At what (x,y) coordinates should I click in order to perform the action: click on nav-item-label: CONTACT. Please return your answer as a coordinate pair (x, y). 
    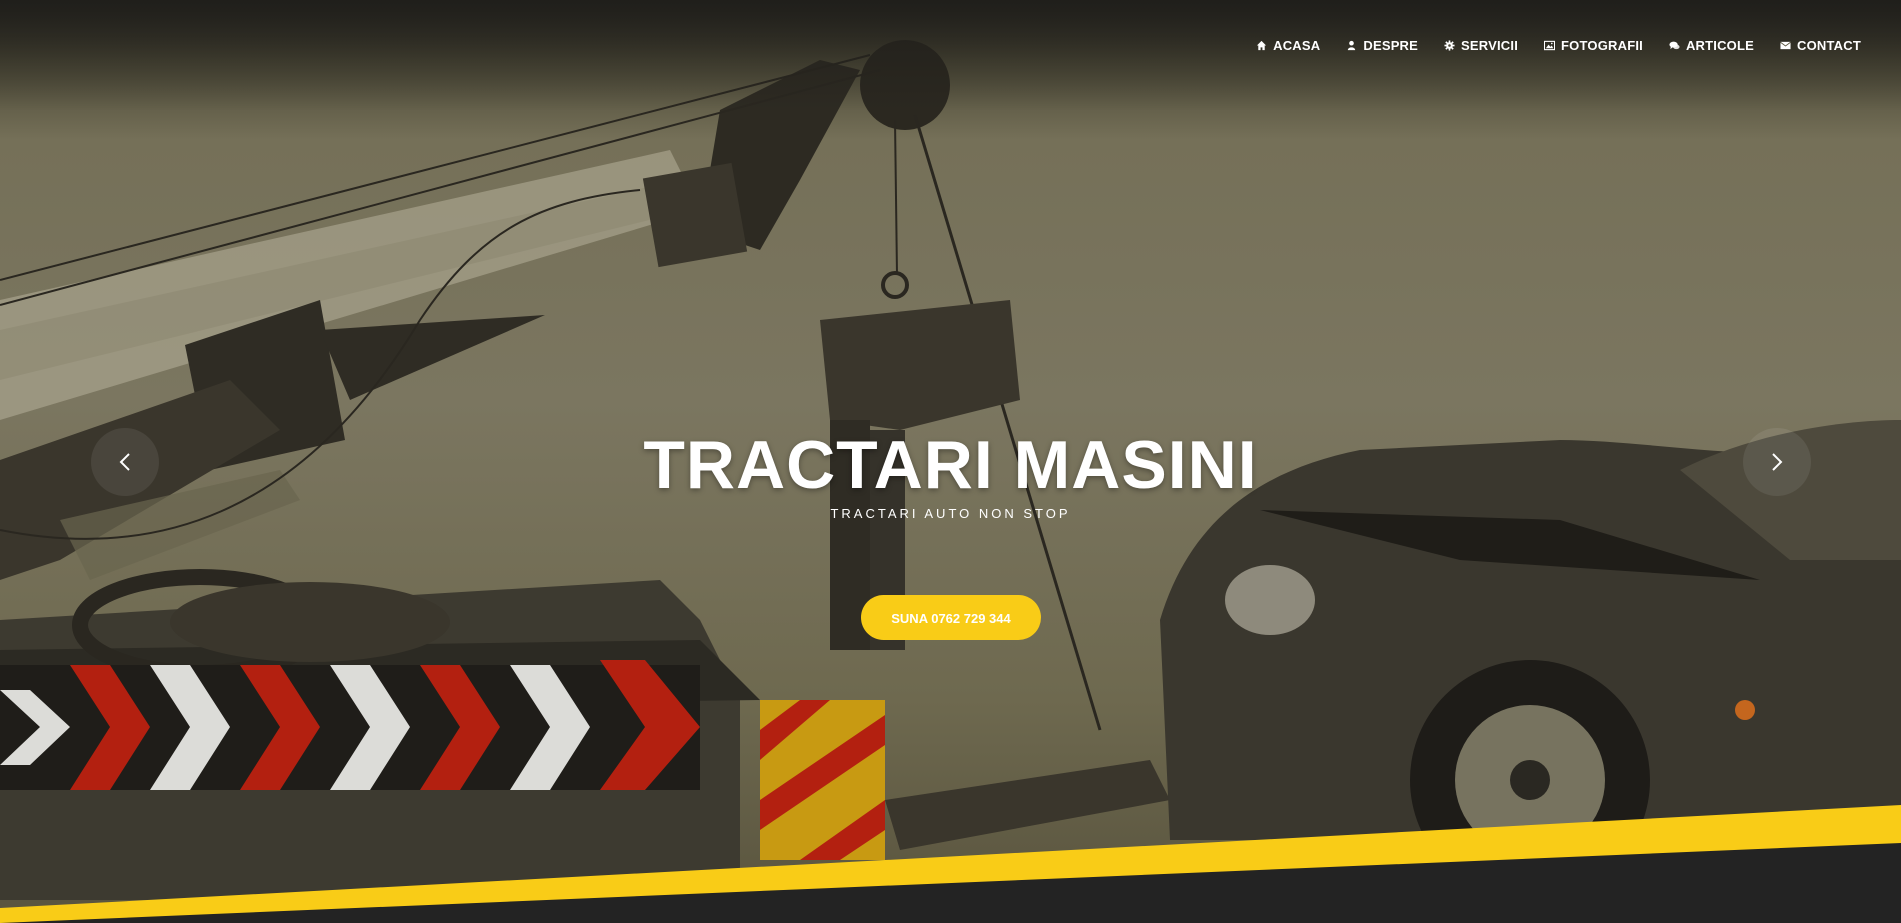
    Looking at the image, I should click on (1829, 45).